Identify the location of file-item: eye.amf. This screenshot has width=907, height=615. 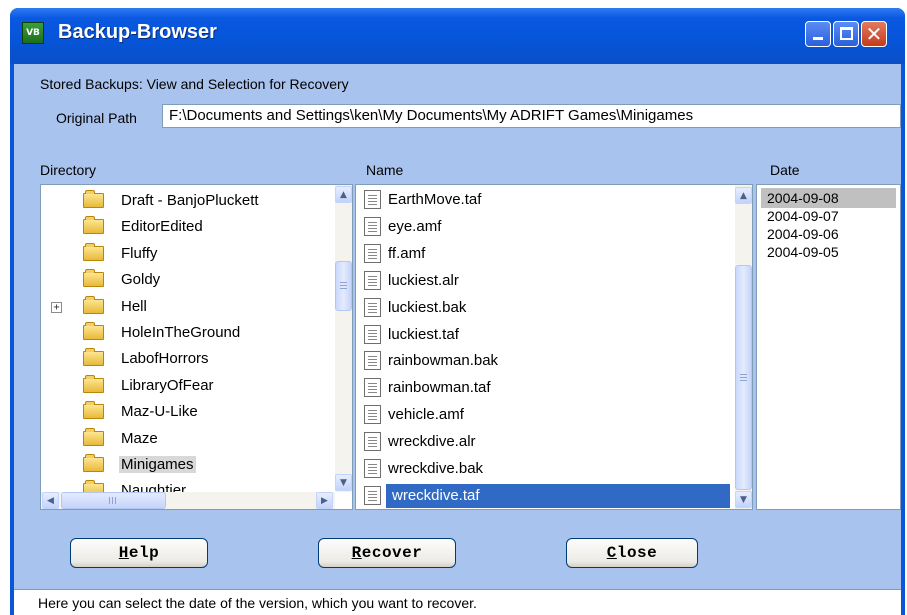
(545, 227).